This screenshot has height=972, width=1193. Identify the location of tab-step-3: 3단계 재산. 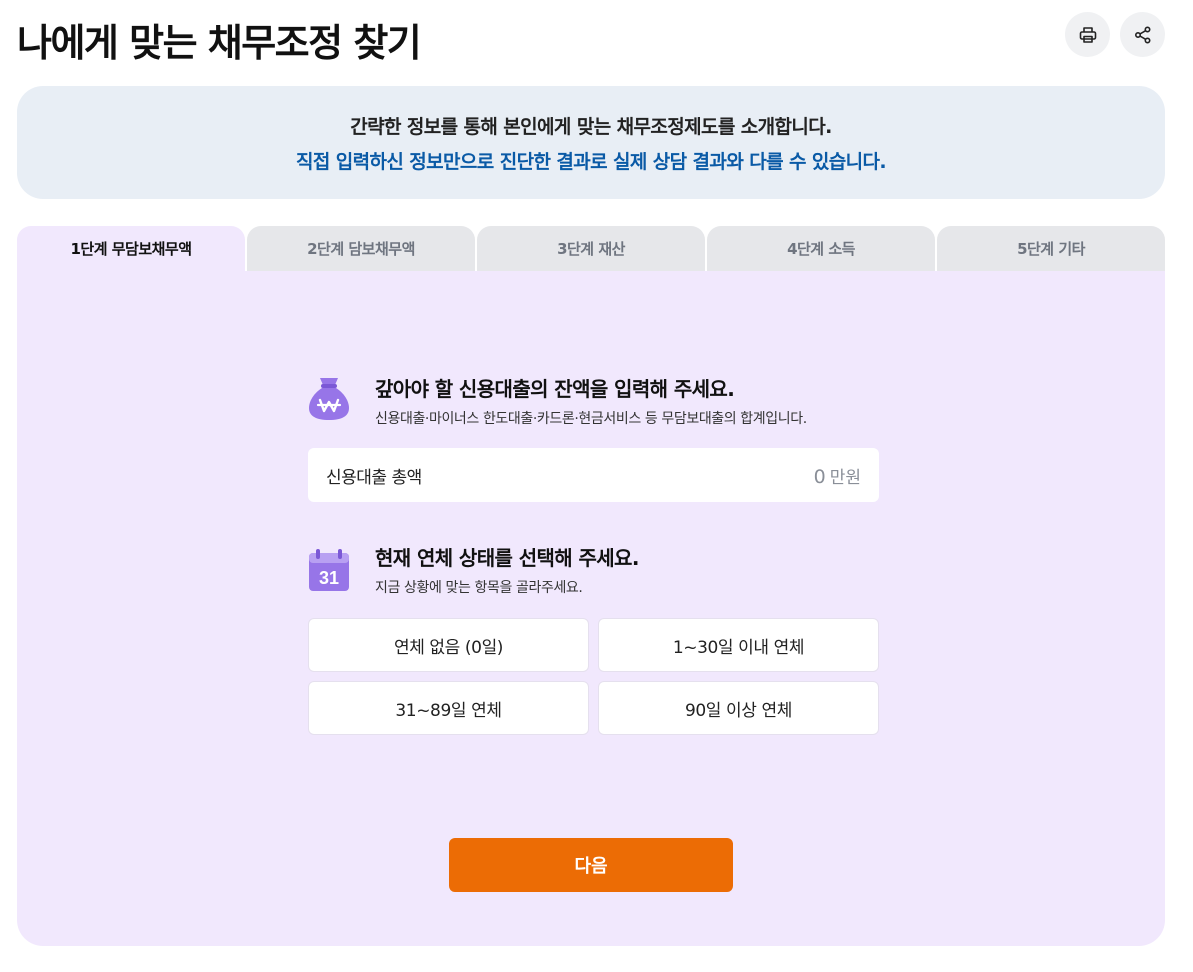
(591, 248).